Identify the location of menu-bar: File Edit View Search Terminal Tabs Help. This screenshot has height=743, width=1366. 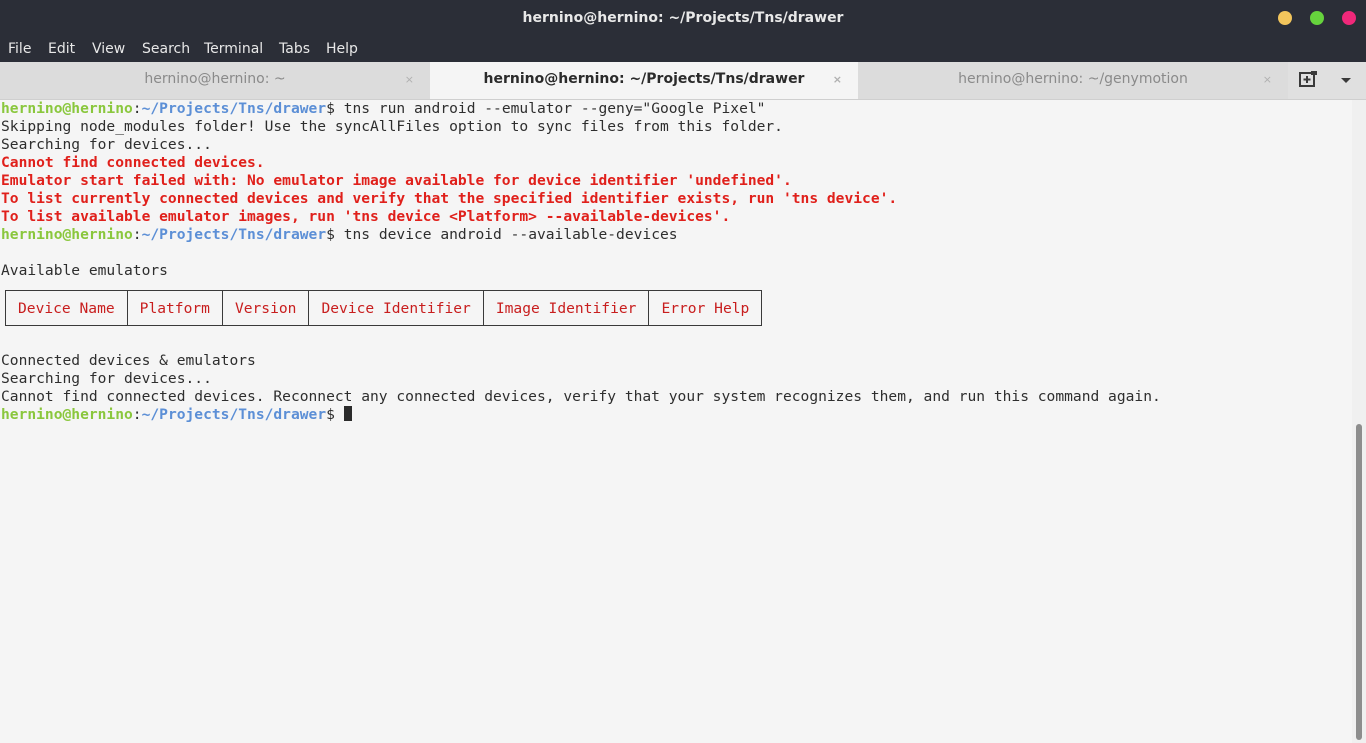
(683, 49).